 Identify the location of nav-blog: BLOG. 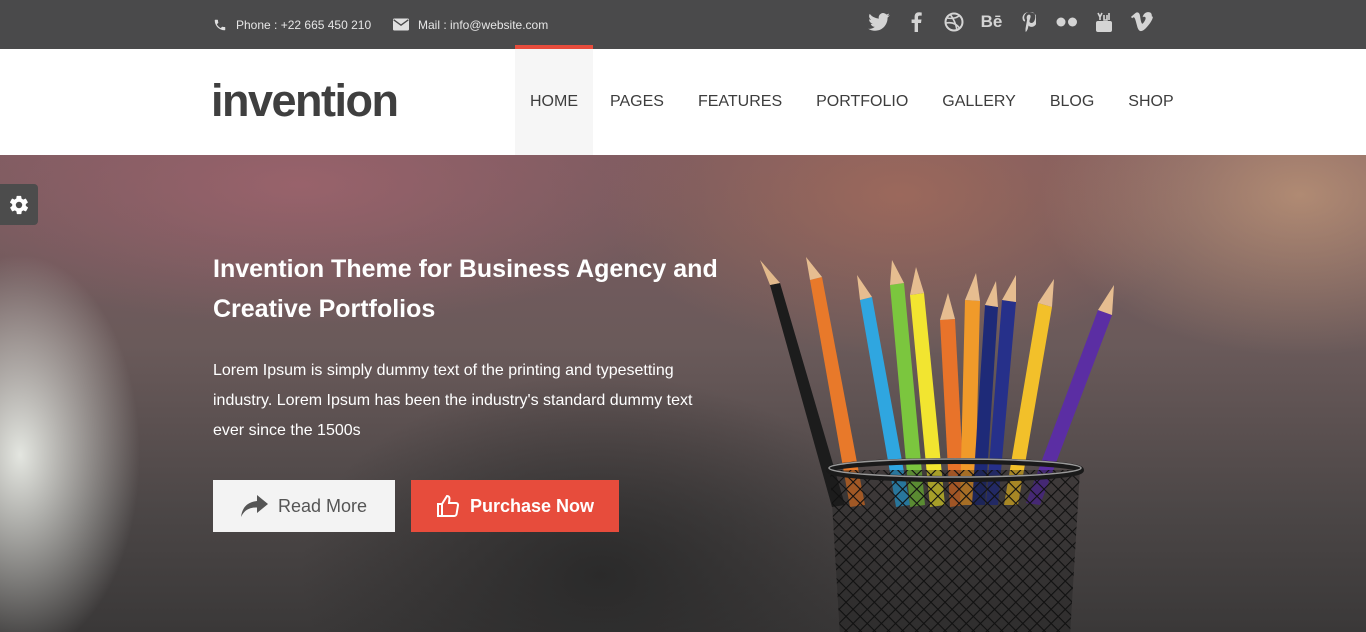
(1072, 102).